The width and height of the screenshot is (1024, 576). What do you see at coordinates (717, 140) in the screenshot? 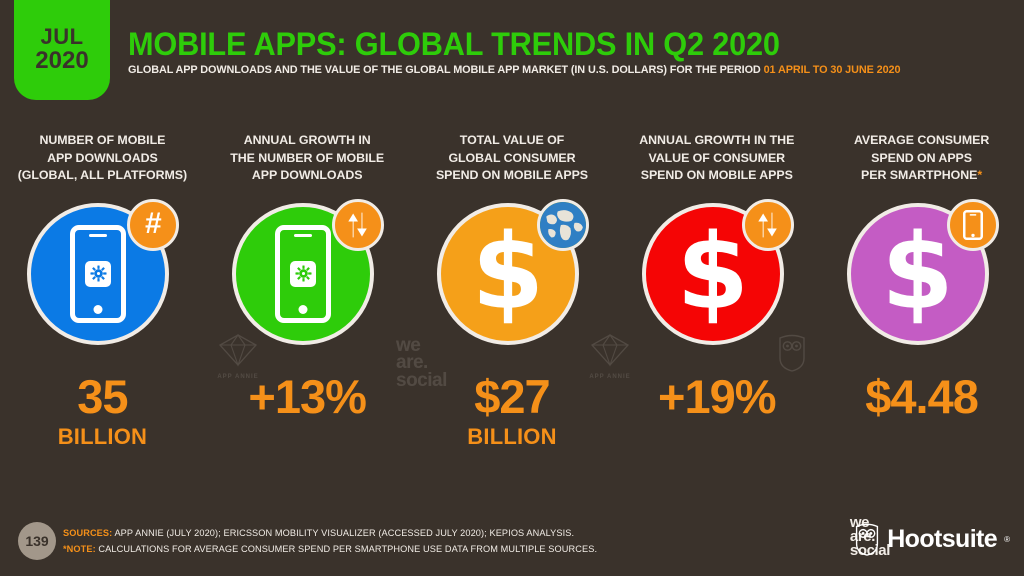
I see `metric-heading-line1: ANNUAL GROWTH IN THE` at bounding box center [717, 140].